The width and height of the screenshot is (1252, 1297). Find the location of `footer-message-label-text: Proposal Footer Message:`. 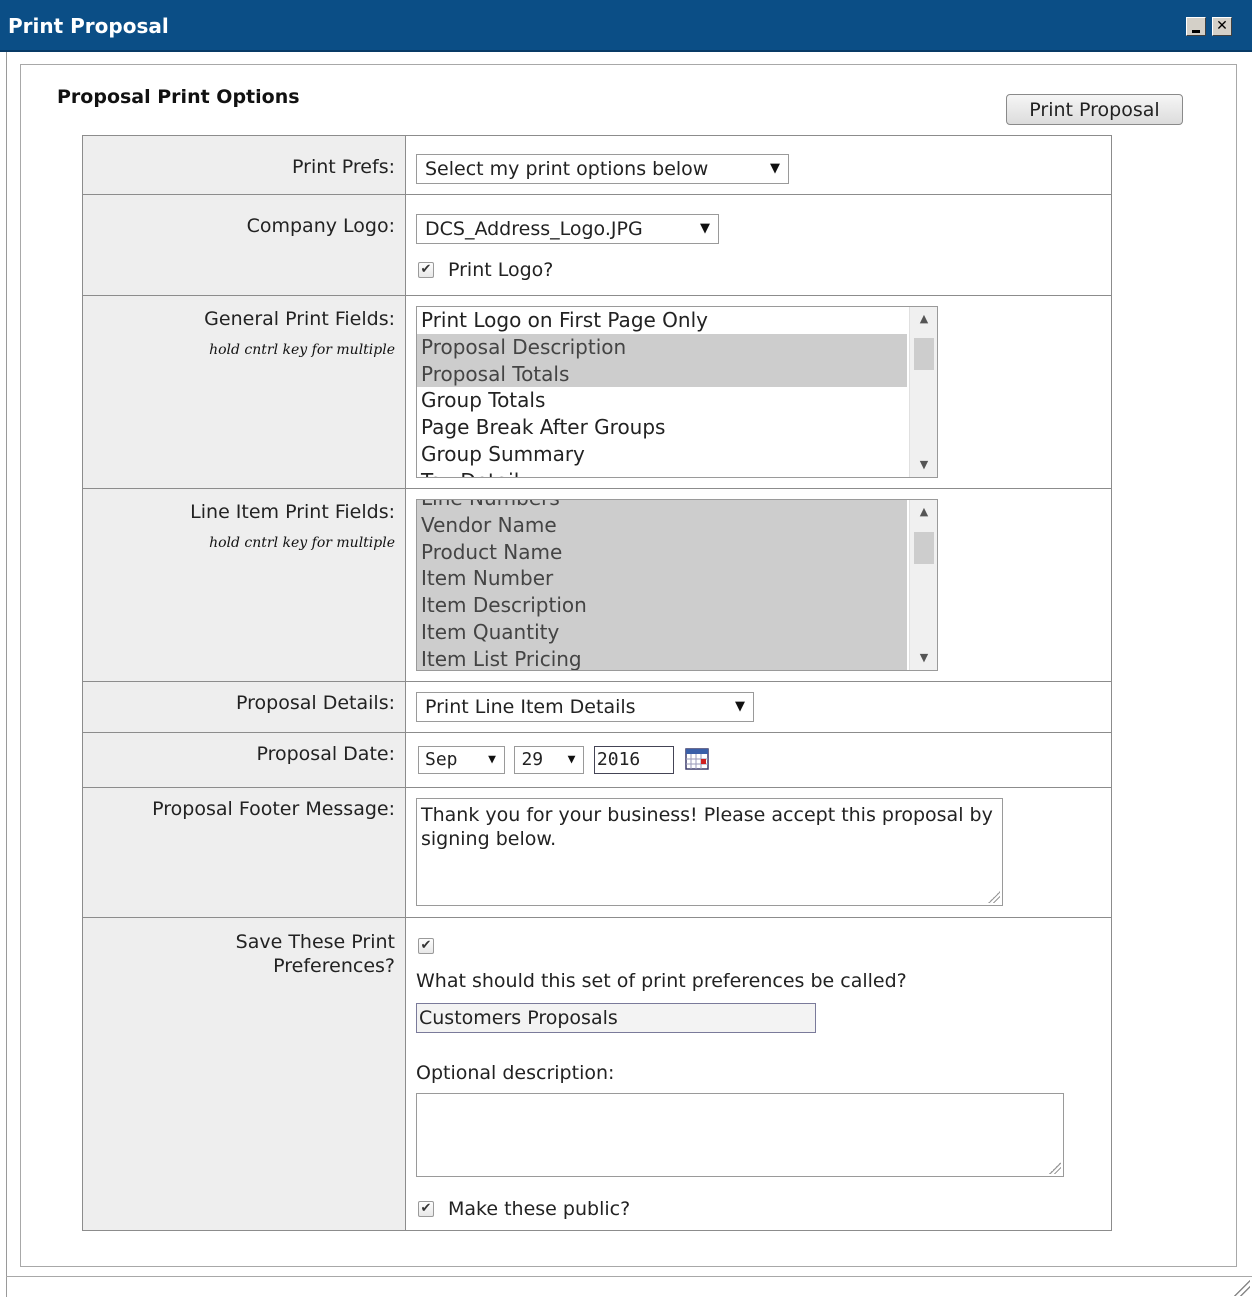

footer-message-label-text: Proposal Footer Message: is located at coordinates (273, 809).